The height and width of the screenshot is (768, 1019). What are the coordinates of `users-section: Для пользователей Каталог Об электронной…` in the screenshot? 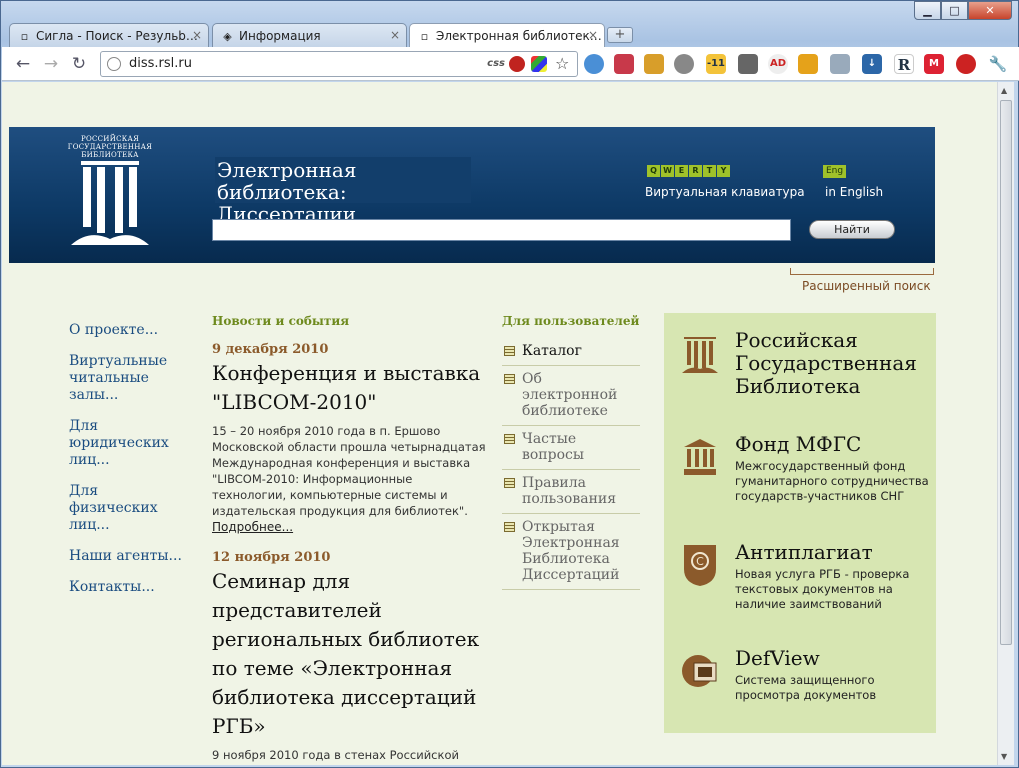 It's located at (571, 452).